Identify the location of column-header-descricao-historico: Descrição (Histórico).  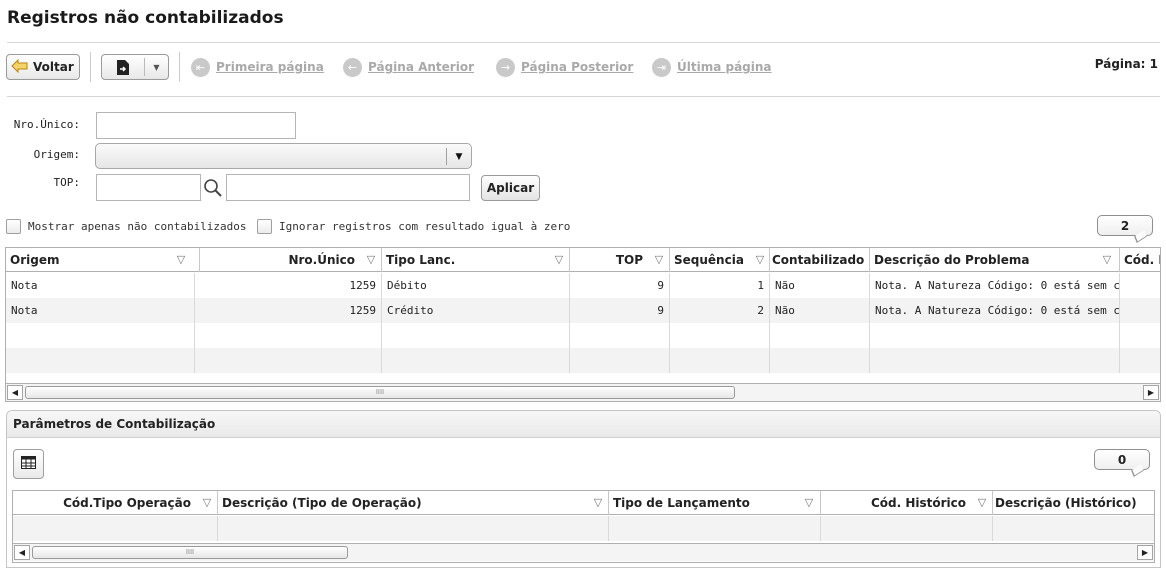
(1073, 503).